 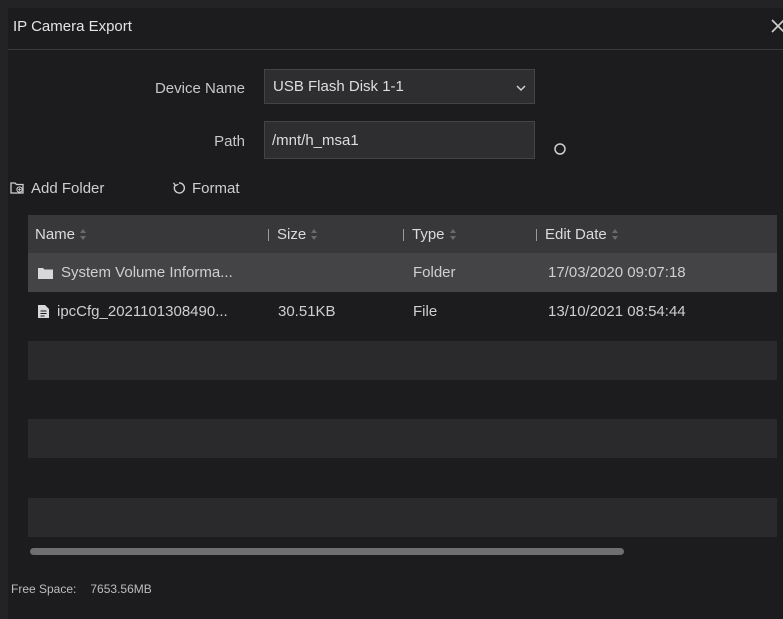 I want to click on format-icon, so click(x=178, y=188).